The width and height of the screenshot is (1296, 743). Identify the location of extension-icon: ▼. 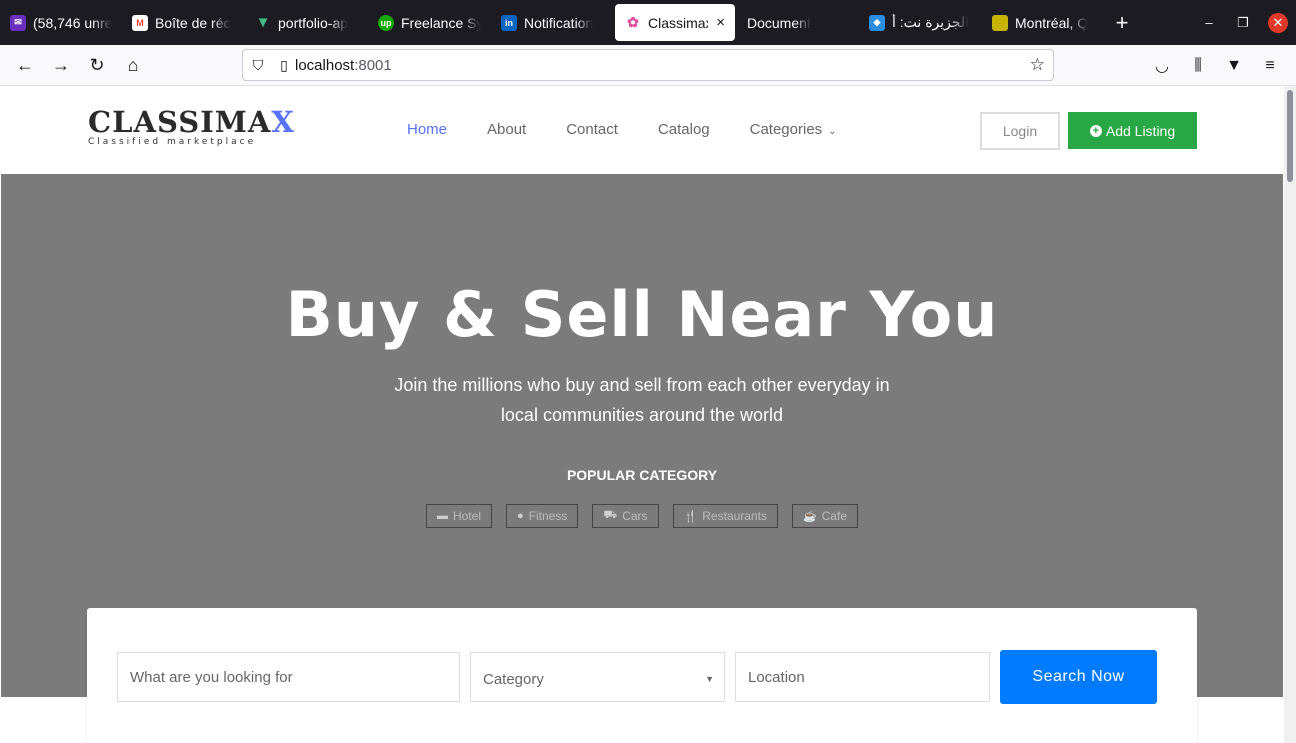
(1234, 66).